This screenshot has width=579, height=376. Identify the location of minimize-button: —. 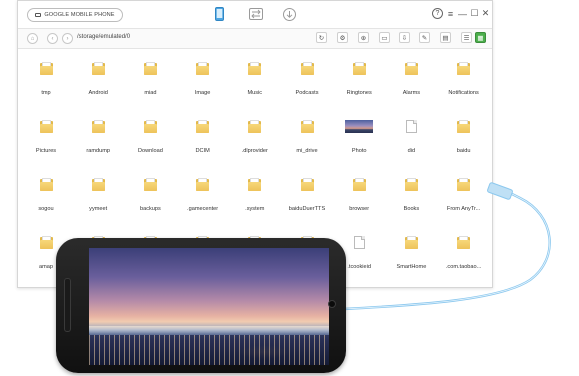
(462, 13).